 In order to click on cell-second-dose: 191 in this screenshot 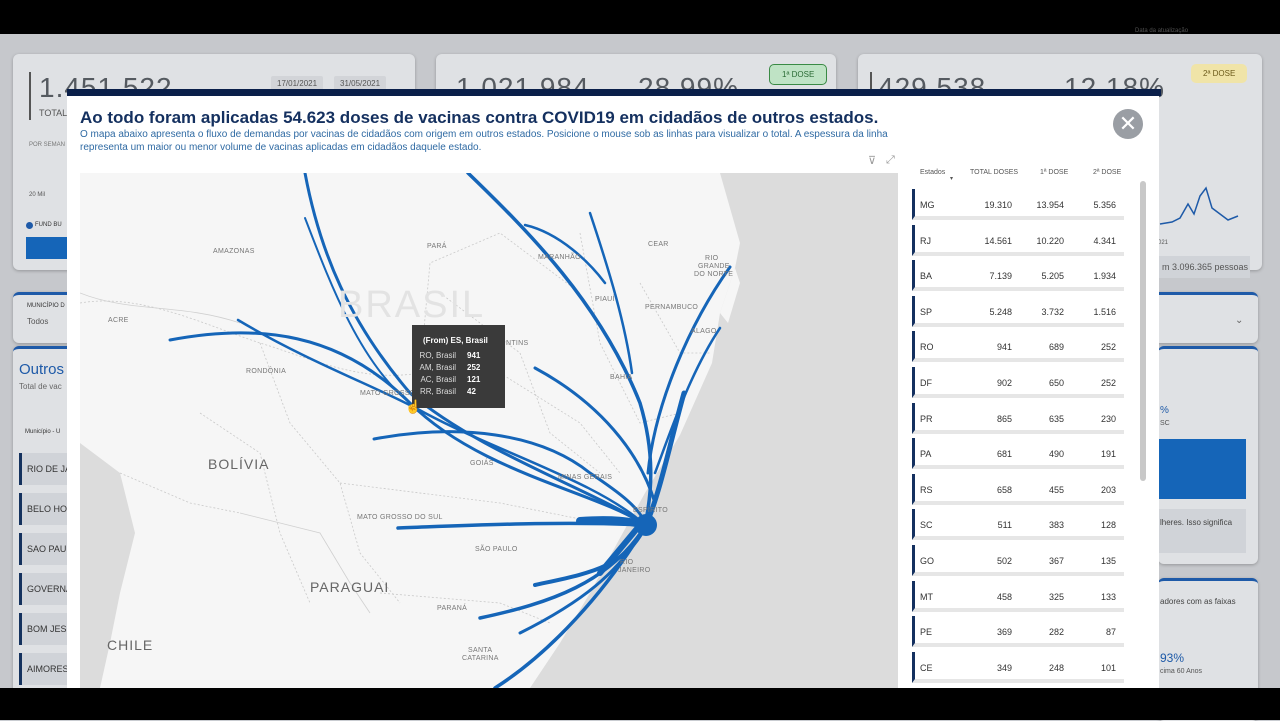, I will do `click(1108, 454)`.